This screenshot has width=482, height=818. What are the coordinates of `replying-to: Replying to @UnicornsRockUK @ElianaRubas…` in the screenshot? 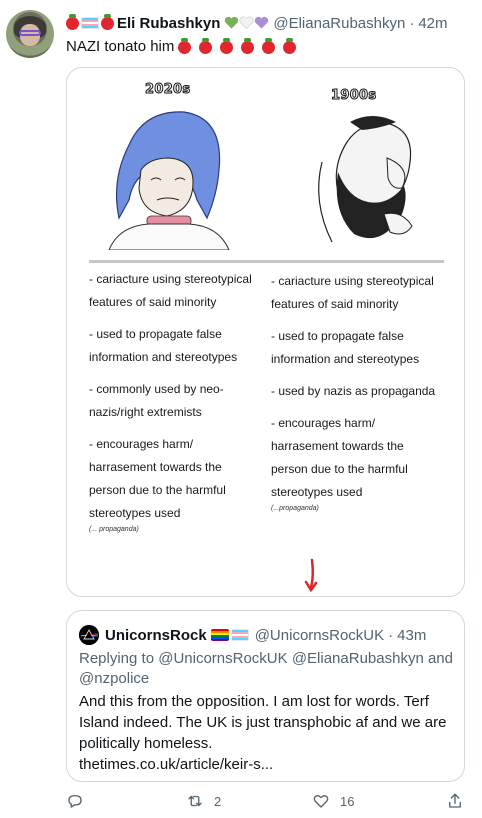 It's located at (269, 669).